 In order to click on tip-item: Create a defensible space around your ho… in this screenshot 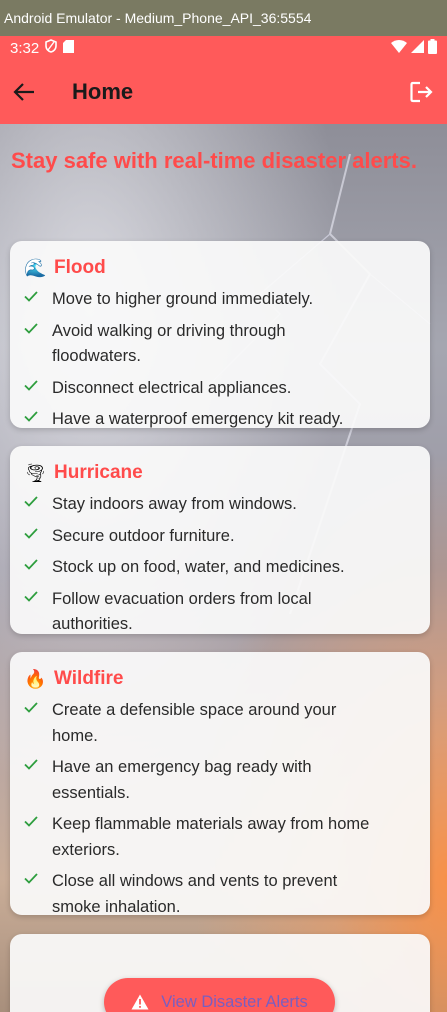, I will do `click(220, 723)`.